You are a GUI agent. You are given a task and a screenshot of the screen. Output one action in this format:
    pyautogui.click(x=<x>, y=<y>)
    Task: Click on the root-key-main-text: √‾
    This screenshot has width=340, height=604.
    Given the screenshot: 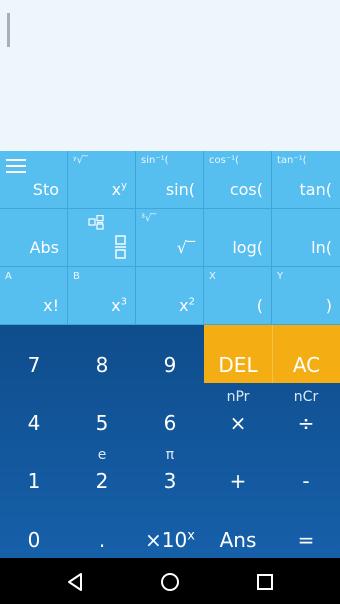 What is the action you would take?
    pyautogui.click(x=185, y=247)
    